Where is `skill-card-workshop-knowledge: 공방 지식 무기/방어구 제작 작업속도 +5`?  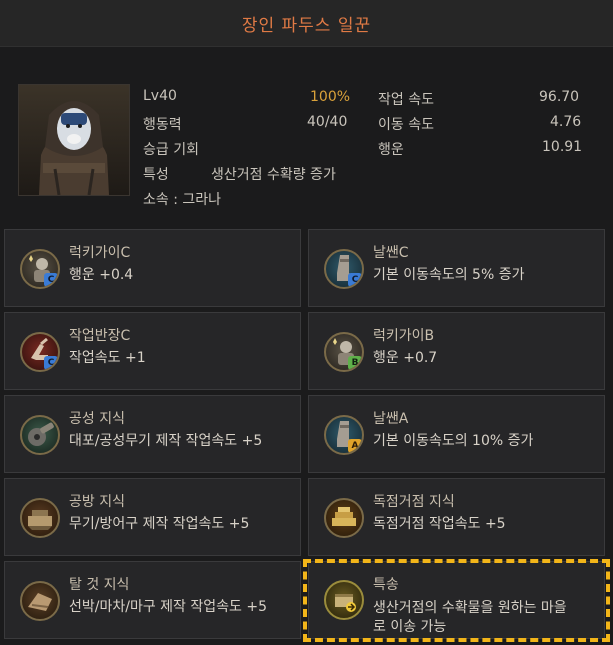
skill-card-workshop-knowledge: 공방 지식 무기/방어구 제작 작업속도 +5 is located at coordinates (152, 517).